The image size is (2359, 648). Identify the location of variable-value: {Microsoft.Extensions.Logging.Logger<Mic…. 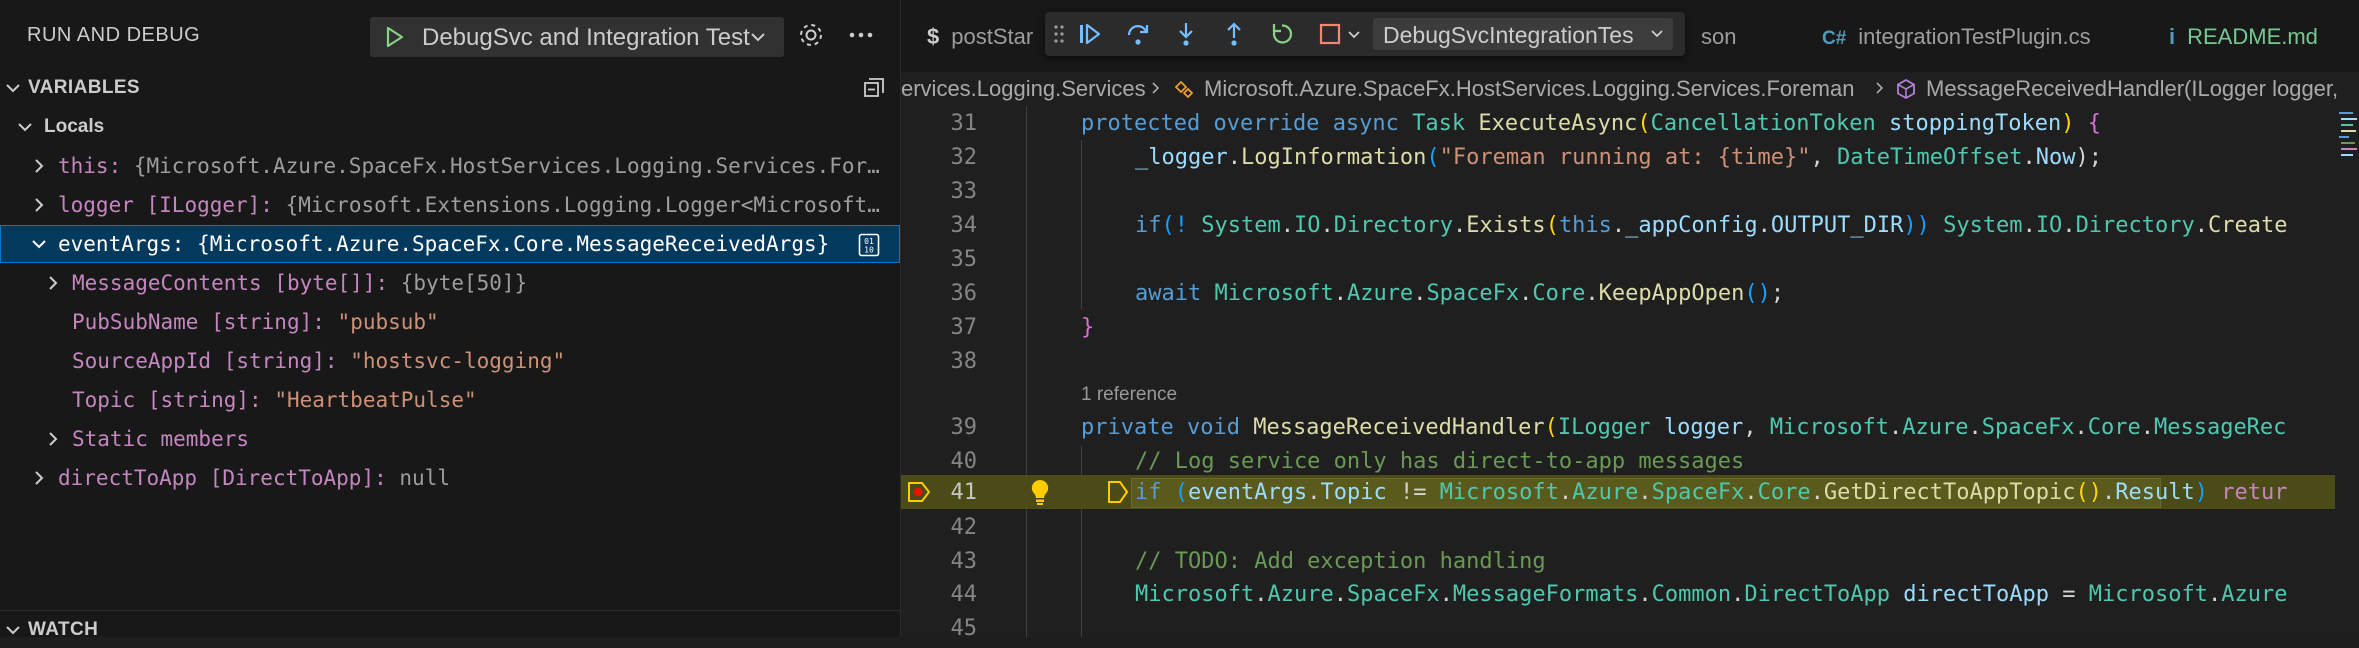
(582, 205).